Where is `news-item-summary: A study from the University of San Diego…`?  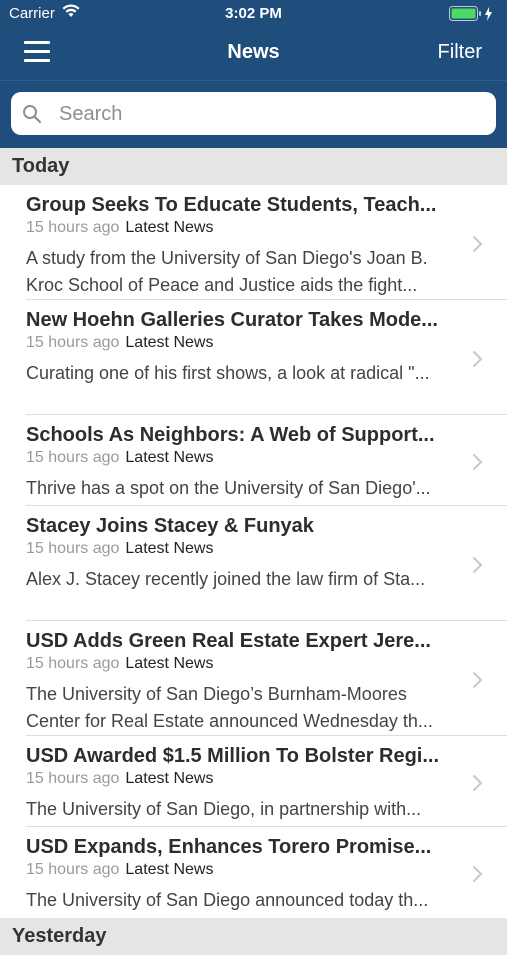
news-item-summary: A study from the University of San Diego… is located at coordinates (227, 271).